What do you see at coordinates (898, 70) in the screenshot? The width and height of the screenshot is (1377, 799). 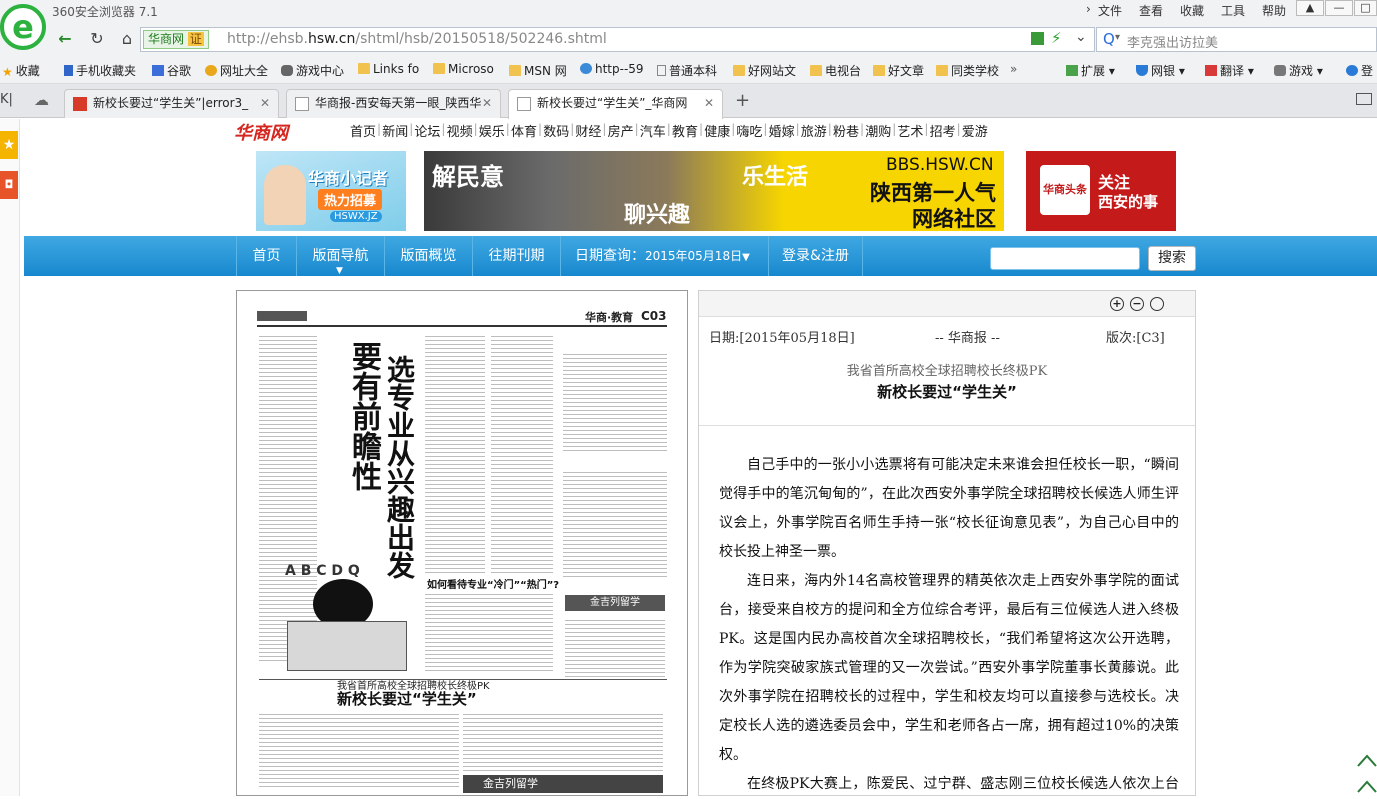 I see `bookmark-articles: 好文章` at bounding box center [898, 70].